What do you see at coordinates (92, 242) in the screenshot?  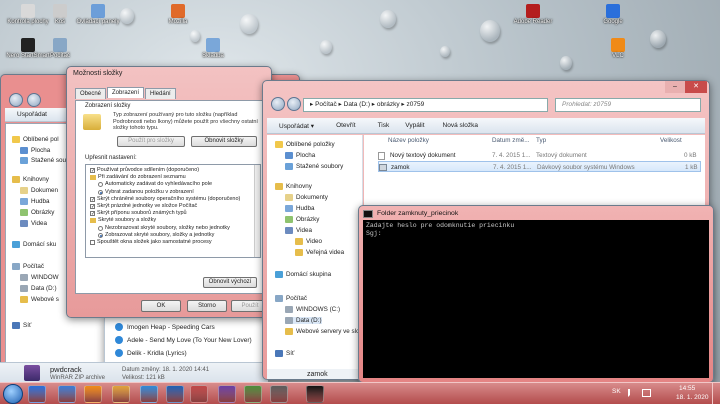 I see `checkbox` at bounding box center [92, 242].